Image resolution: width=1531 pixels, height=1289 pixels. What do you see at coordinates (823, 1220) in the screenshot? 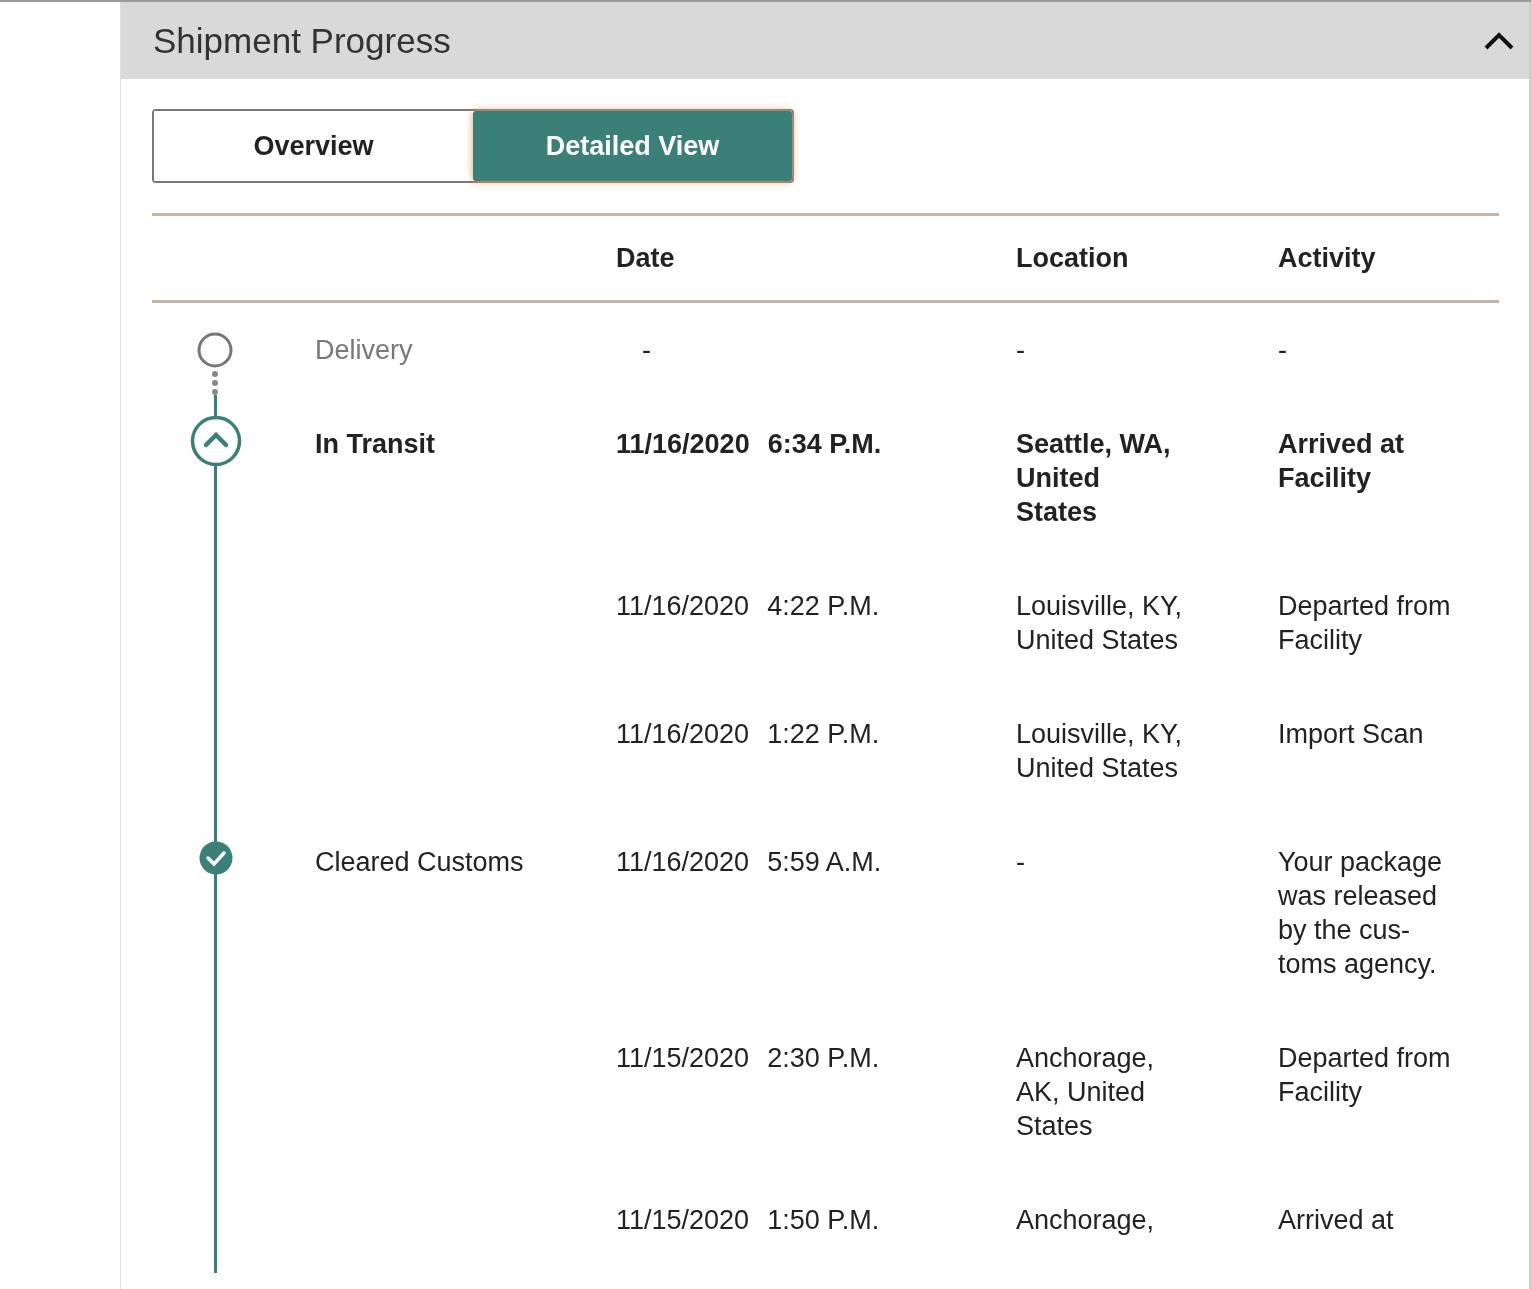
I see `time-text: 1:50 P.M.` at bounding box center [823, 1220].